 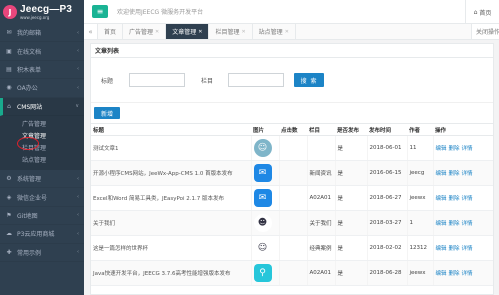 I want to click on sidebar-item-label: 我的邮箱, so click(x=29, y=34).